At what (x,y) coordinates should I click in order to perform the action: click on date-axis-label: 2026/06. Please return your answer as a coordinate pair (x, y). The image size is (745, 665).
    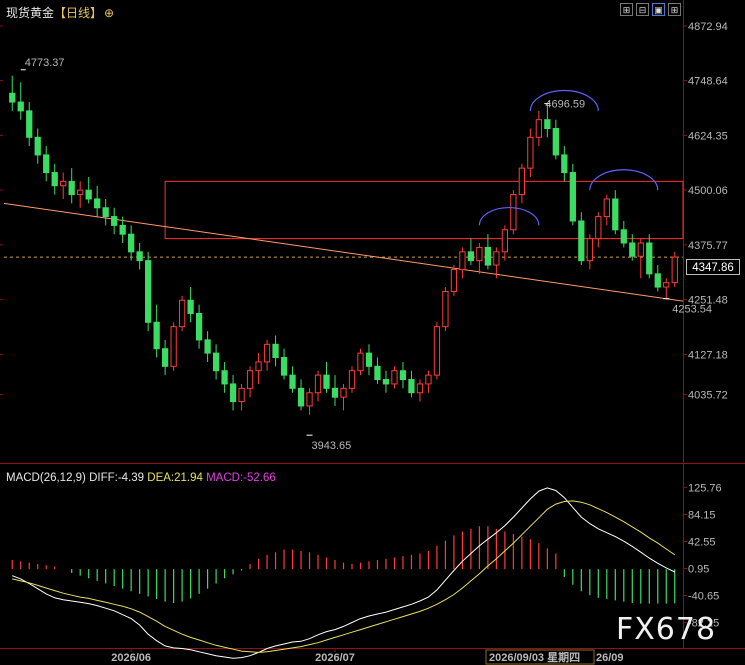
    Looking at the image, I should click on (131, 658).